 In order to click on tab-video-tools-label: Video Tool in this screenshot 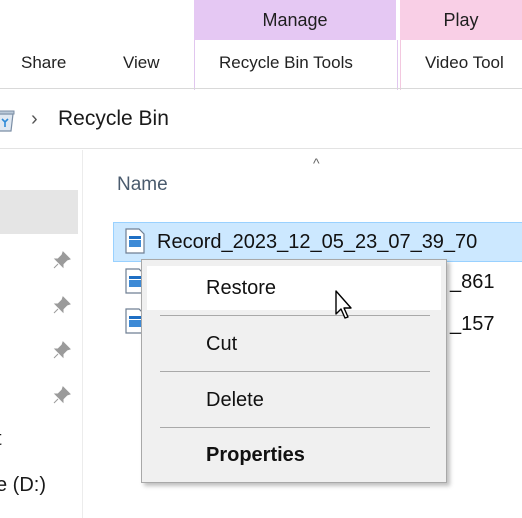, I will do `click(464, 62)`.